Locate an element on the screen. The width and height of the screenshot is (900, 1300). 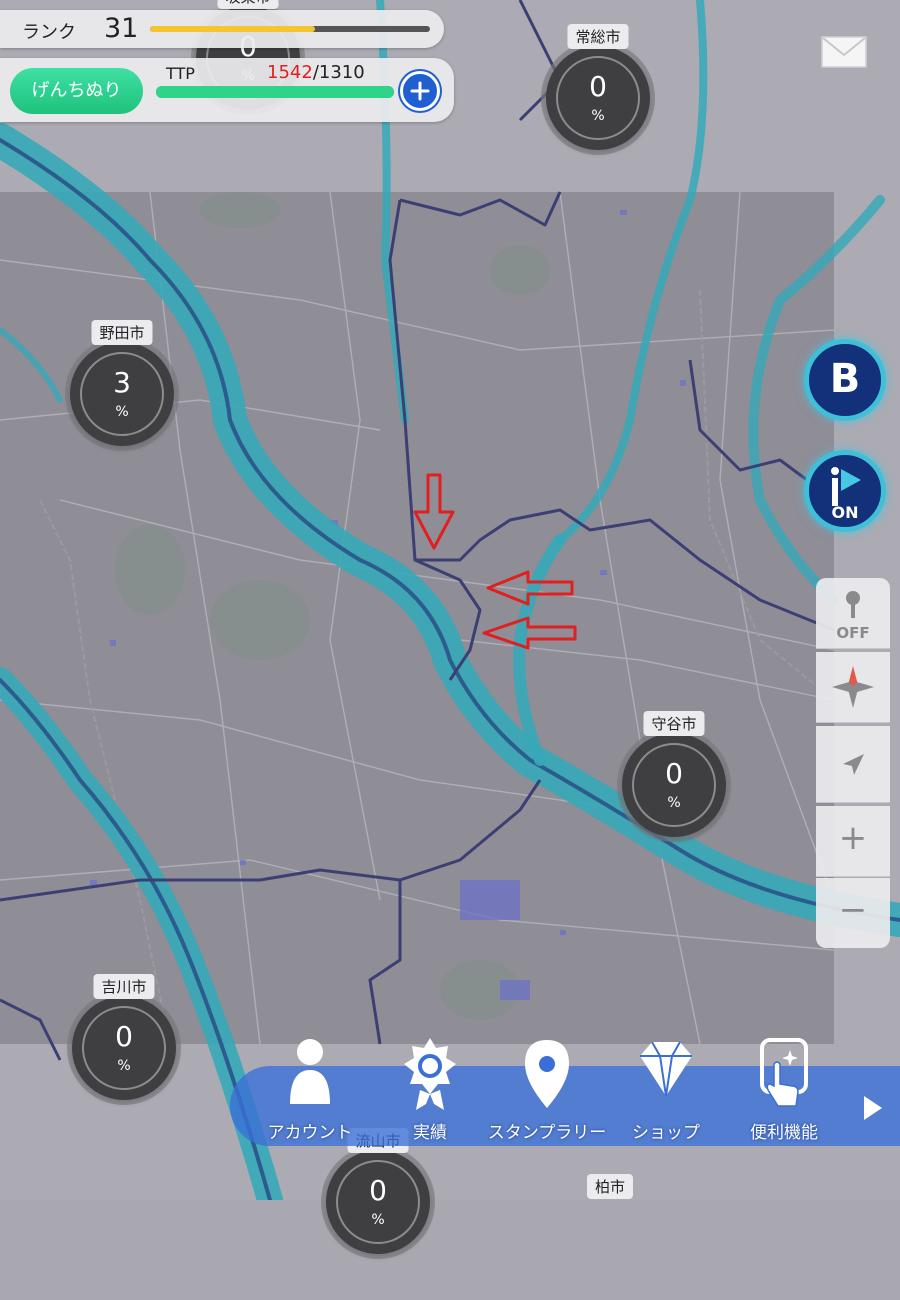
b-label: B is located at coordinates (845, 379).